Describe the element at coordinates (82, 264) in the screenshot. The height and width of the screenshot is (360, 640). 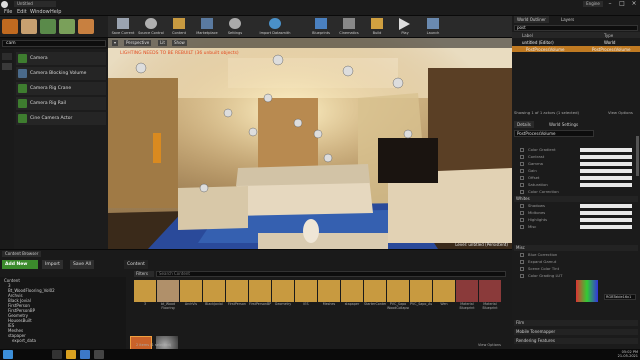
I see `save-all-button: Save All` at that location.